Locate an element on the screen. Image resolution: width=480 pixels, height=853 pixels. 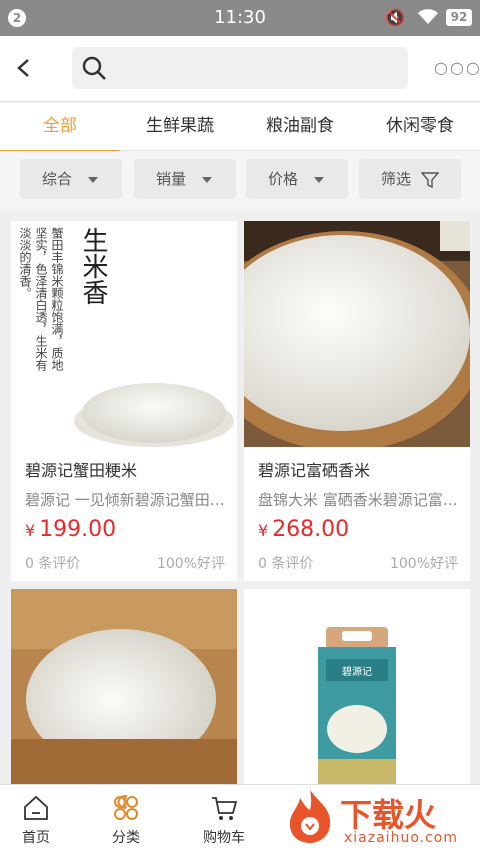
filter-screen: 筛选 is located at coordinates (410, 179).